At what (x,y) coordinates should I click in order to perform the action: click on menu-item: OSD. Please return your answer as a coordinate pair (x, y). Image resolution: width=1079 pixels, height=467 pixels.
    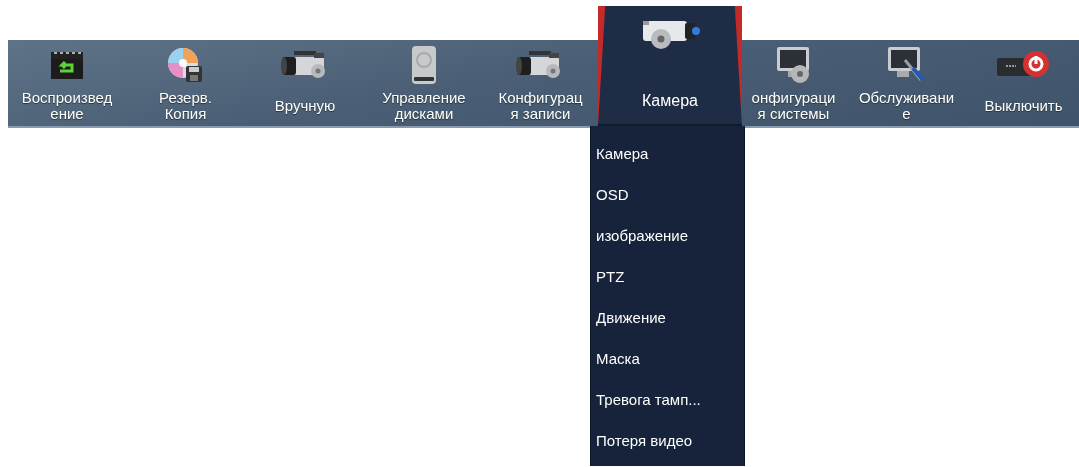
    Looking at the image, I should click on (670, 205).